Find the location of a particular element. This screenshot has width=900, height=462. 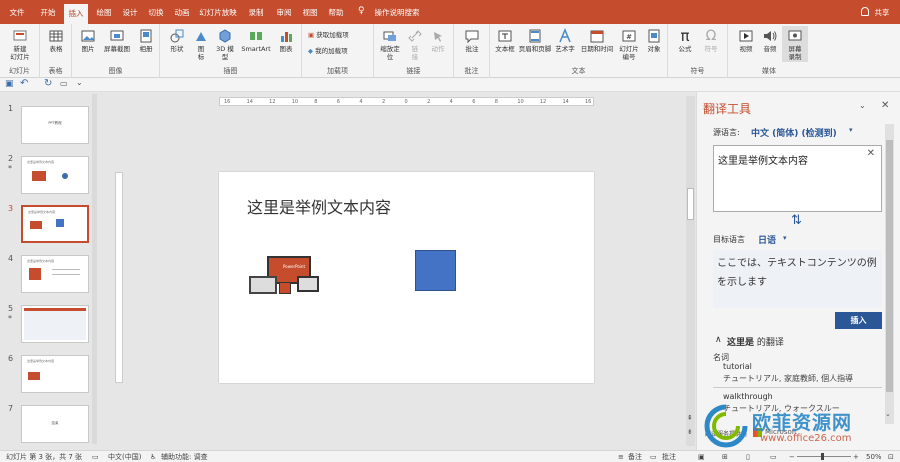

pane-scrollbar: ⌄ is located at coordinates (889, 274).